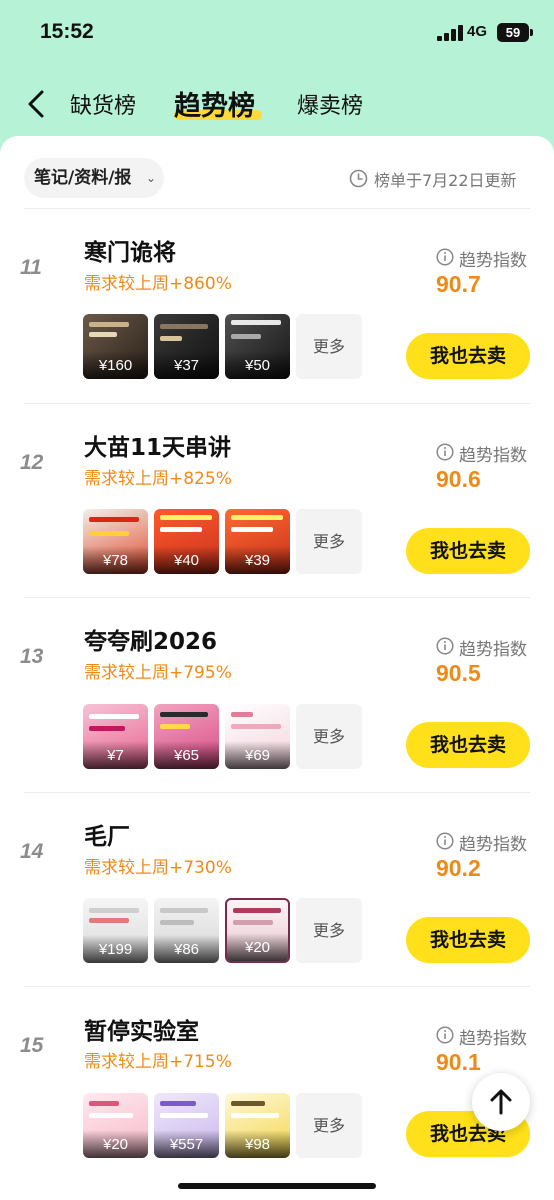 The width and height of the screenshot is (554, 1200). What do you see at coordinates (458, 673) in the screenshot?
I see `trend-index-value: 90.5` at bounding box center [458, 673].